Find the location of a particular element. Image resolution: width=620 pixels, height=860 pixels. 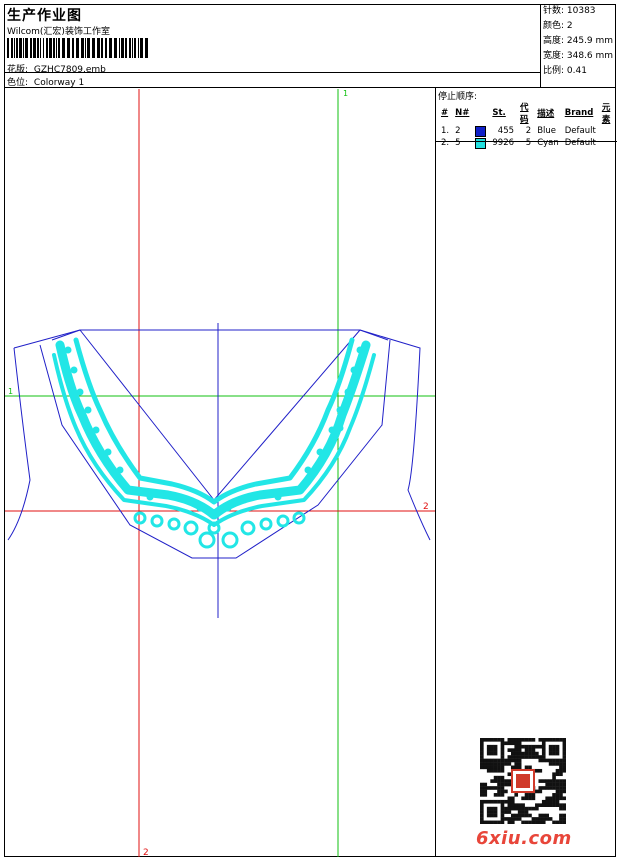

green-vertical-label: 1 is located at coordinates (345, 93).